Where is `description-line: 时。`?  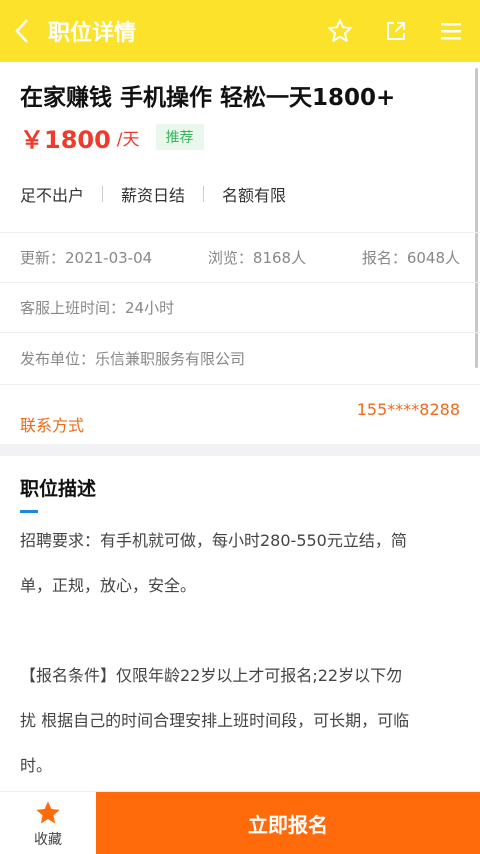 description-line: 时。 is located at coordinates (36, 765).